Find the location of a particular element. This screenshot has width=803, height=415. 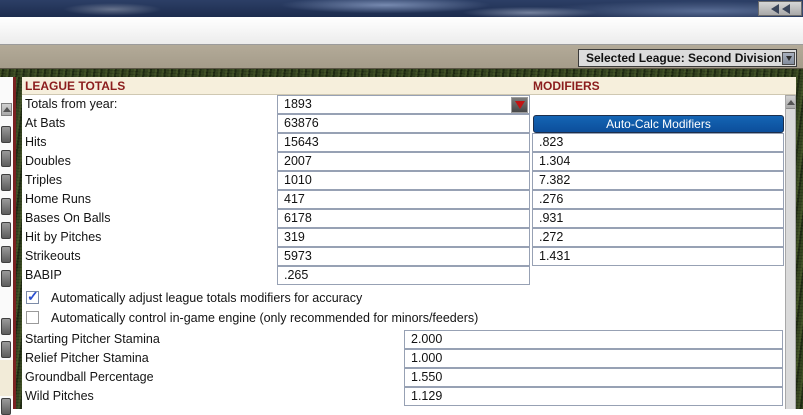

total-value-field: 63876 is located at coordinates (403, 123).